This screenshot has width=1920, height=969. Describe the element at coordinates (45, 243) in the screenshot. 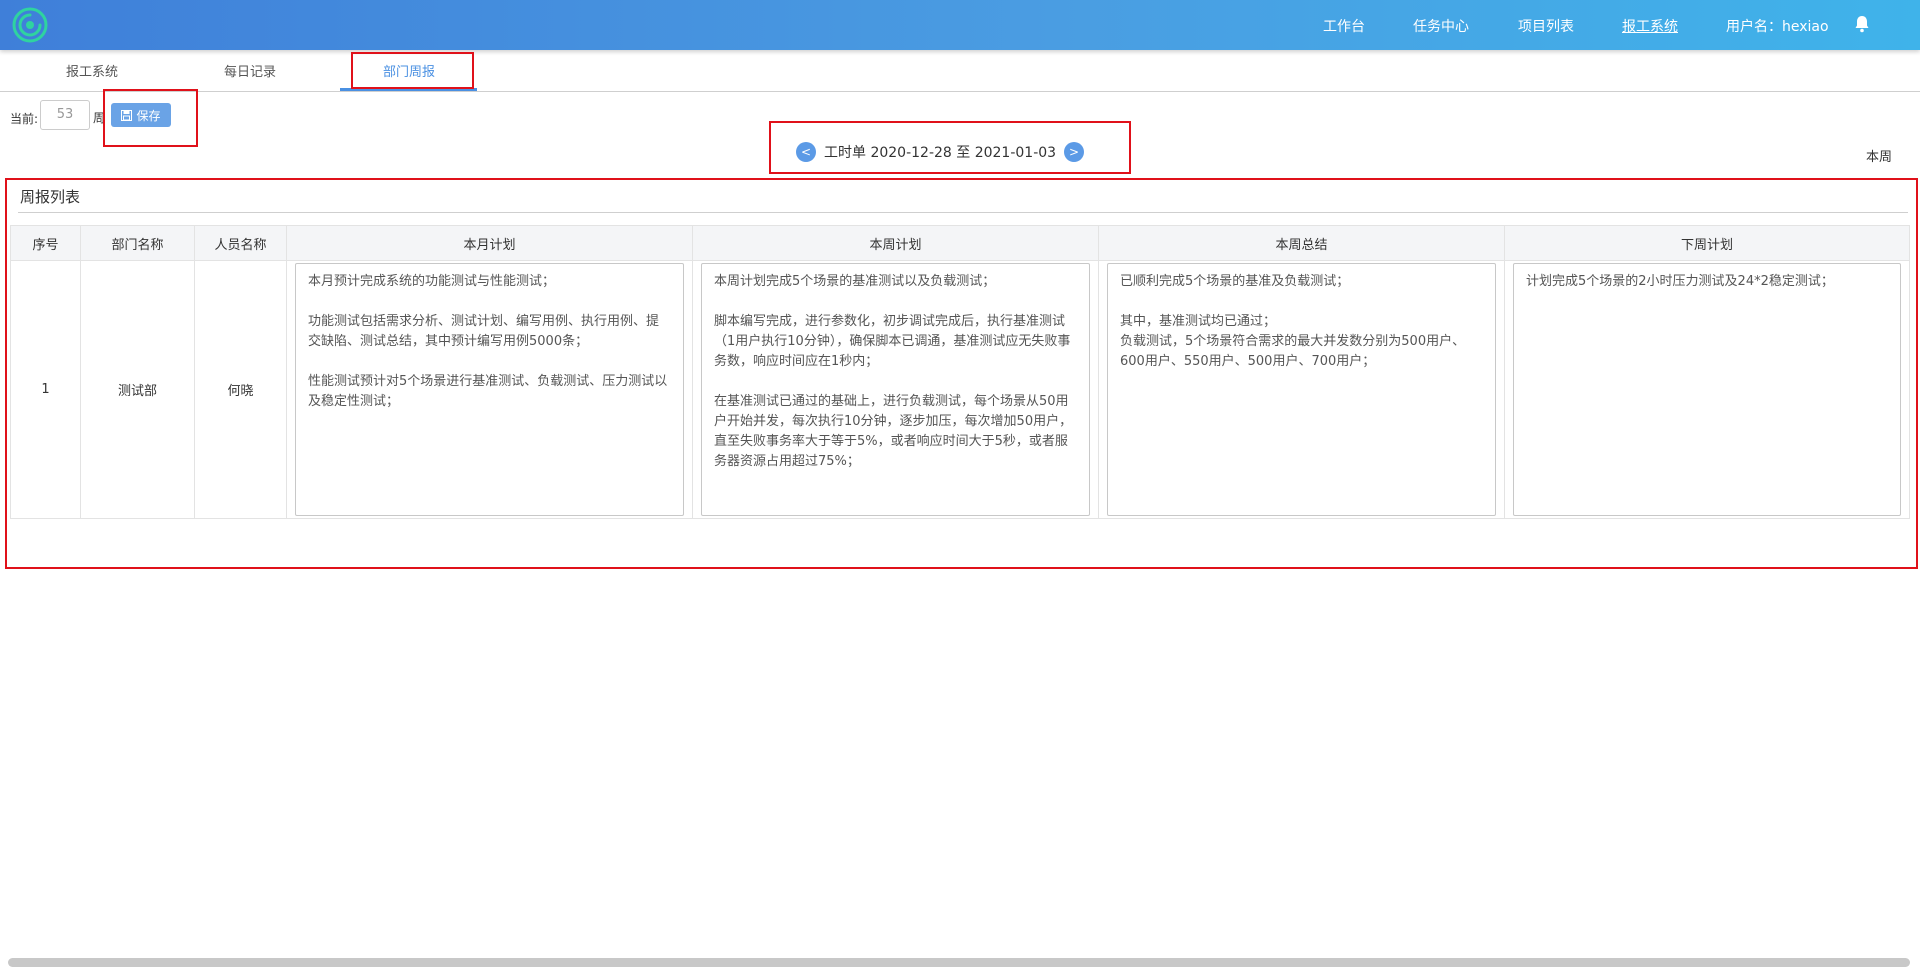

I see `col-header-index: 序号` at that location.